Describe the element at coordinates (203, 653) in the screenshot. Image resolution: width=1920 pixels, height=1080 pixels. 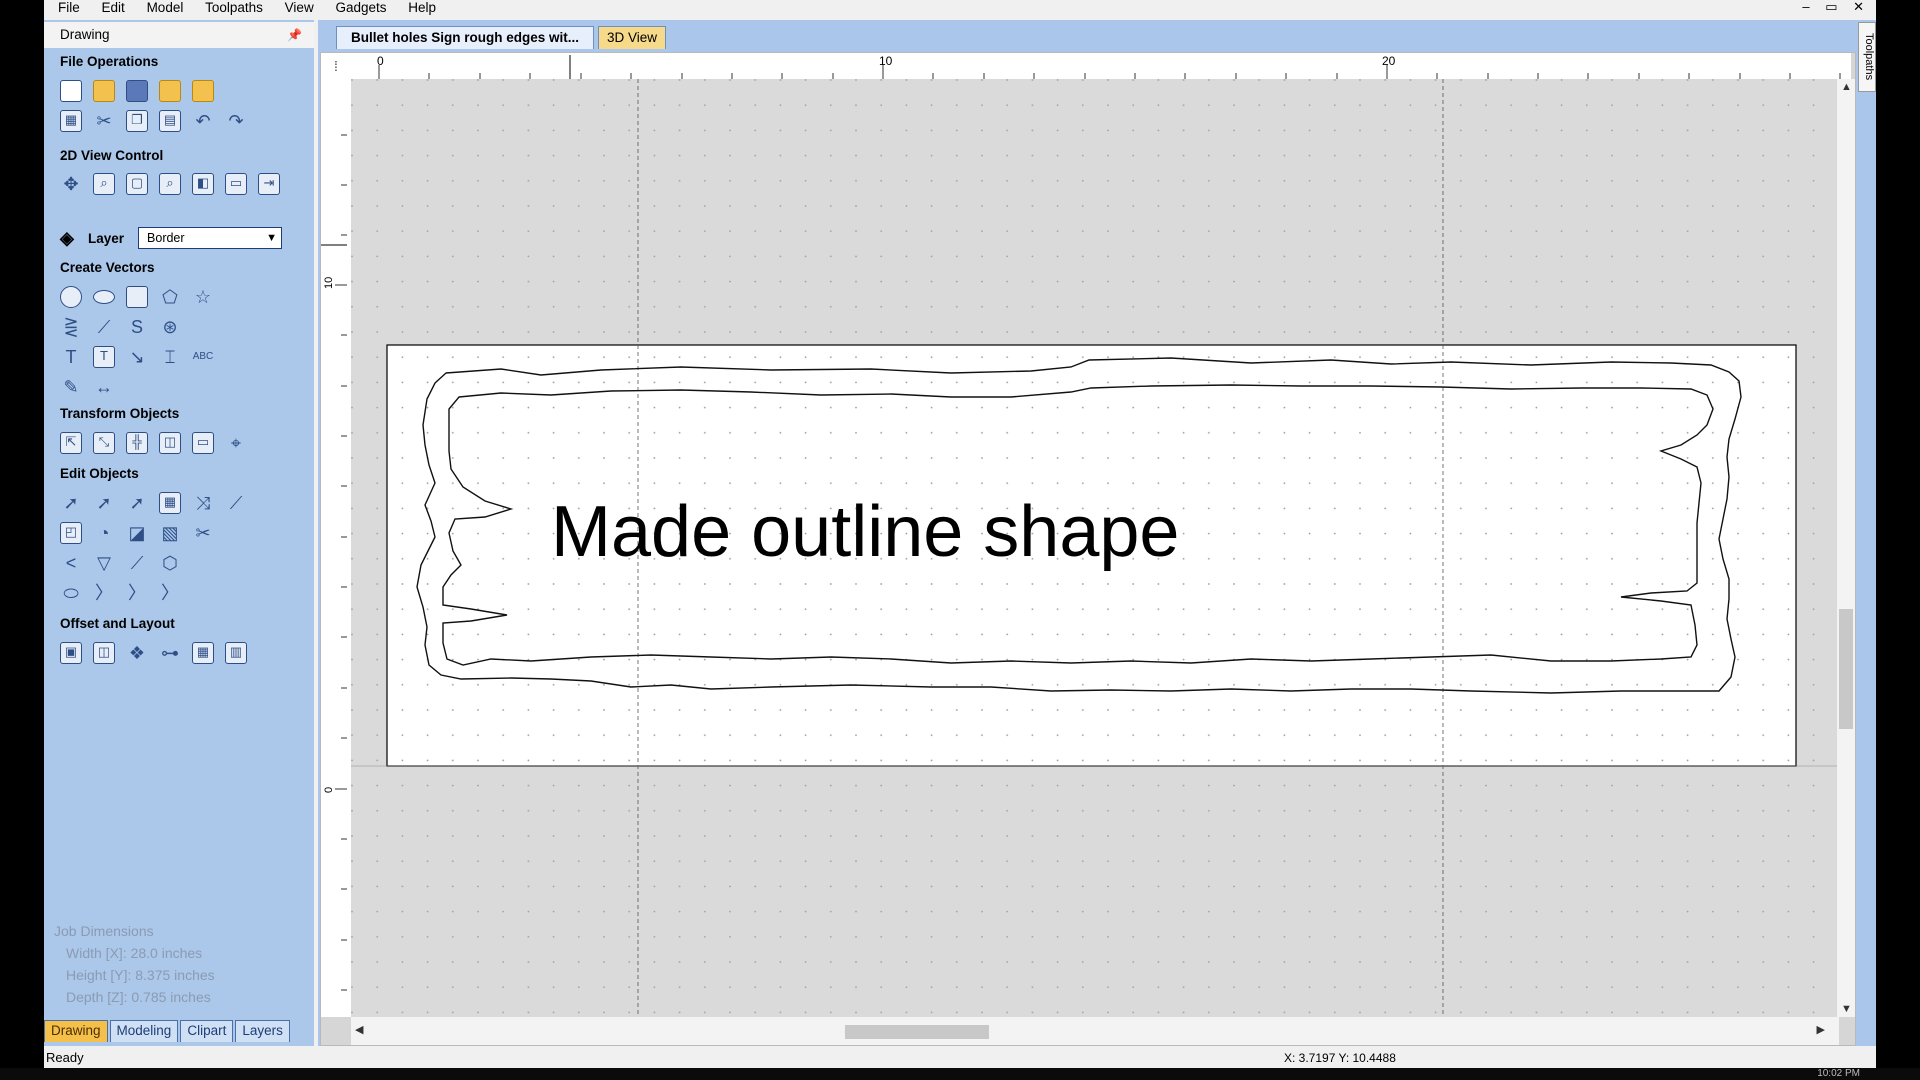
I see `nesting-icon: ▦` at that location.